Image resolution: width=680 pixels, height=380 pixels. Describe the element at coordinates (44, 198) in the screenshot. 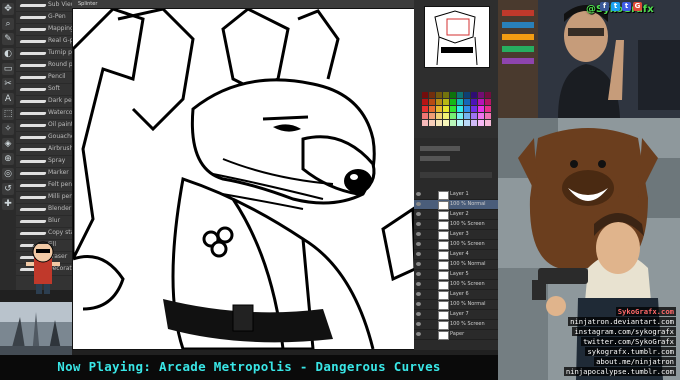

I see `brush-item: Milli pen` at that location.